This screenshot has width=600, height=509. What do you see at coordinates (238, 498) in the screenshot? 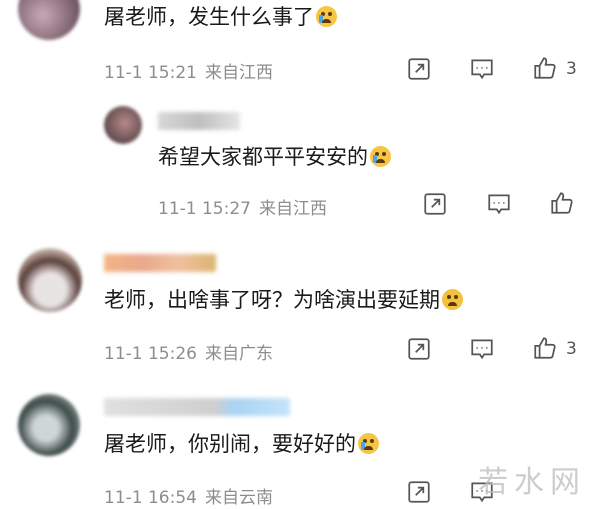
I see `comment-location: 来自云南` at bounding box center [238, 498].